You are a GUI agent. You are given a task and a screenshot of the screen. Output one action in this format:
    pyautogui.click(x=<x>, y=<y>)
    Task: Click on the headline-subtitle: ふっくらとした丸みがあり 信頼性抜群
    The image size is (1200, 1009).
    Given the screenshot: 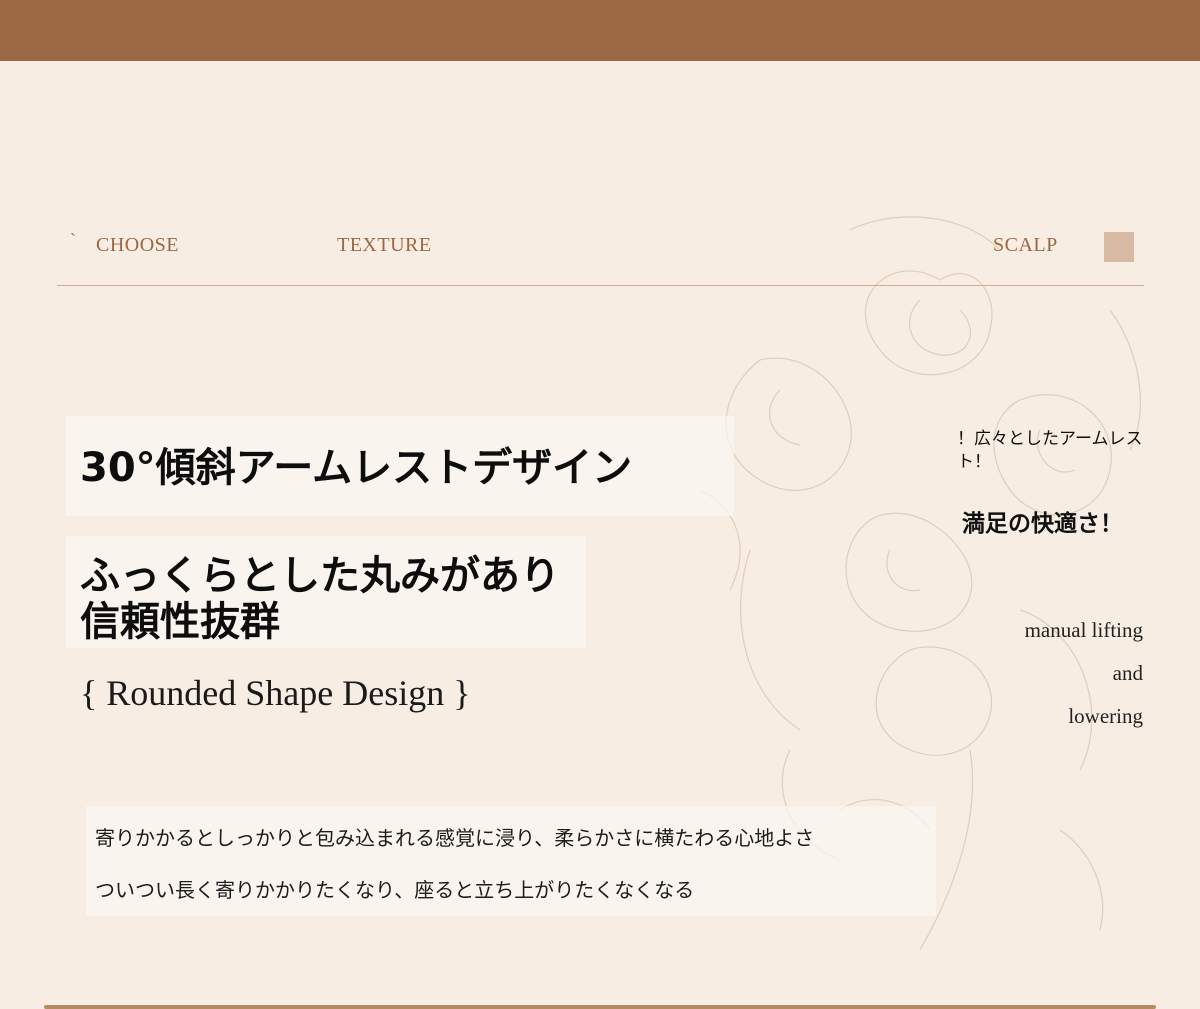 What is the action you would take?
    pyautogui.click(x=320, y=599)
    